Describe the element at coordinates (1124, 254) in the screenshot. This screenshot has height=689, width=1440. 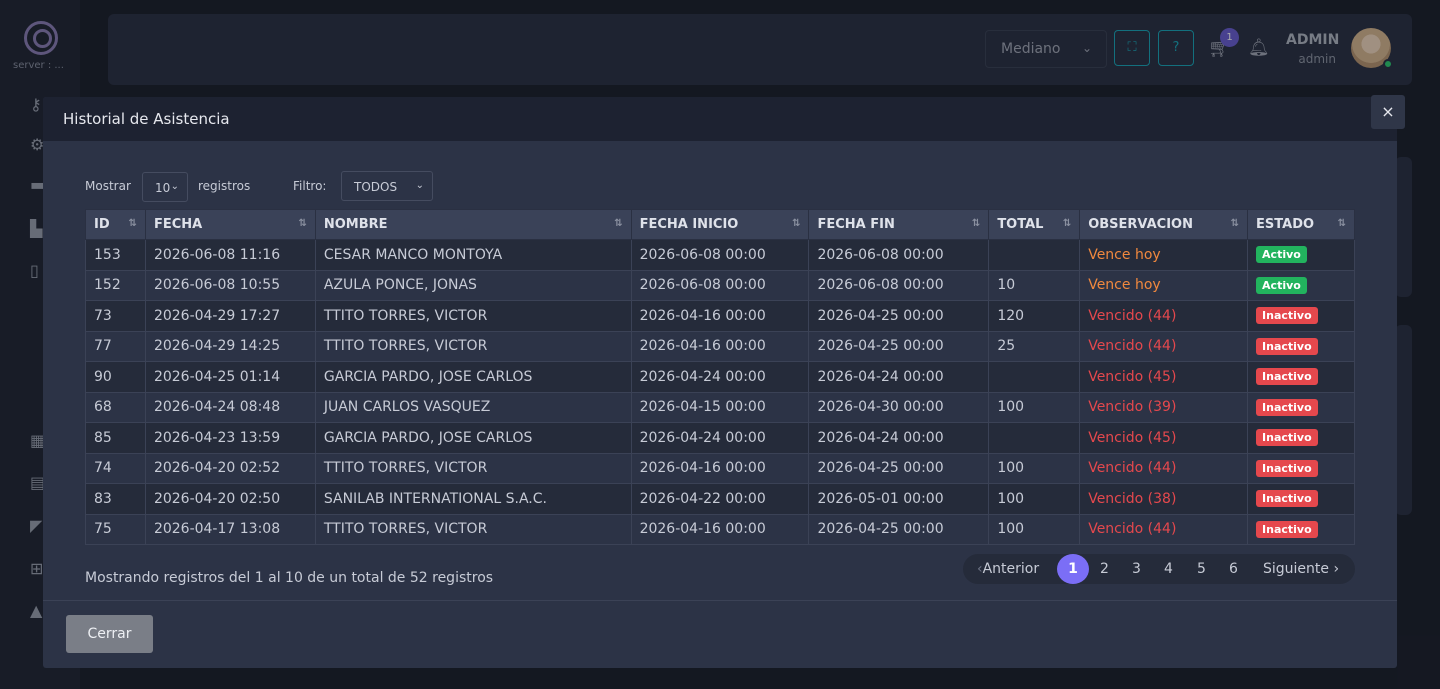
I see `cell-value: Vence hoy` at that location.